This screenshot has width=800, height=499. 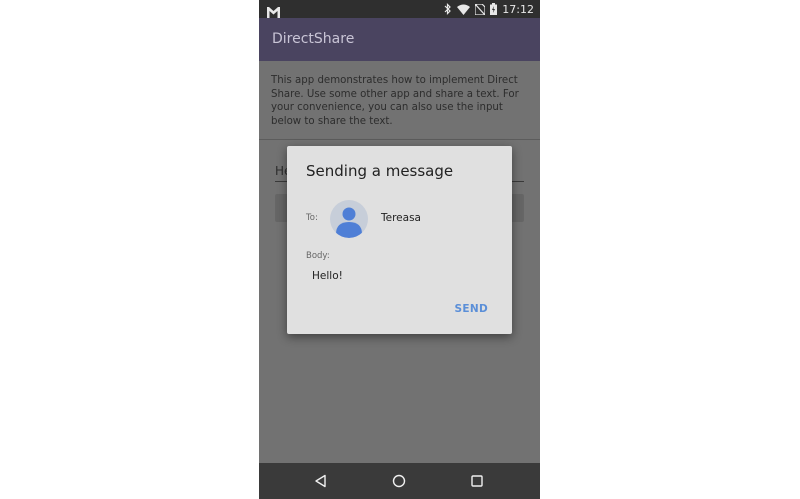 What do you see at coordinates (471, 309) in the screenshot?
I see `send-button: SEND` at bounding box center [471, 309].